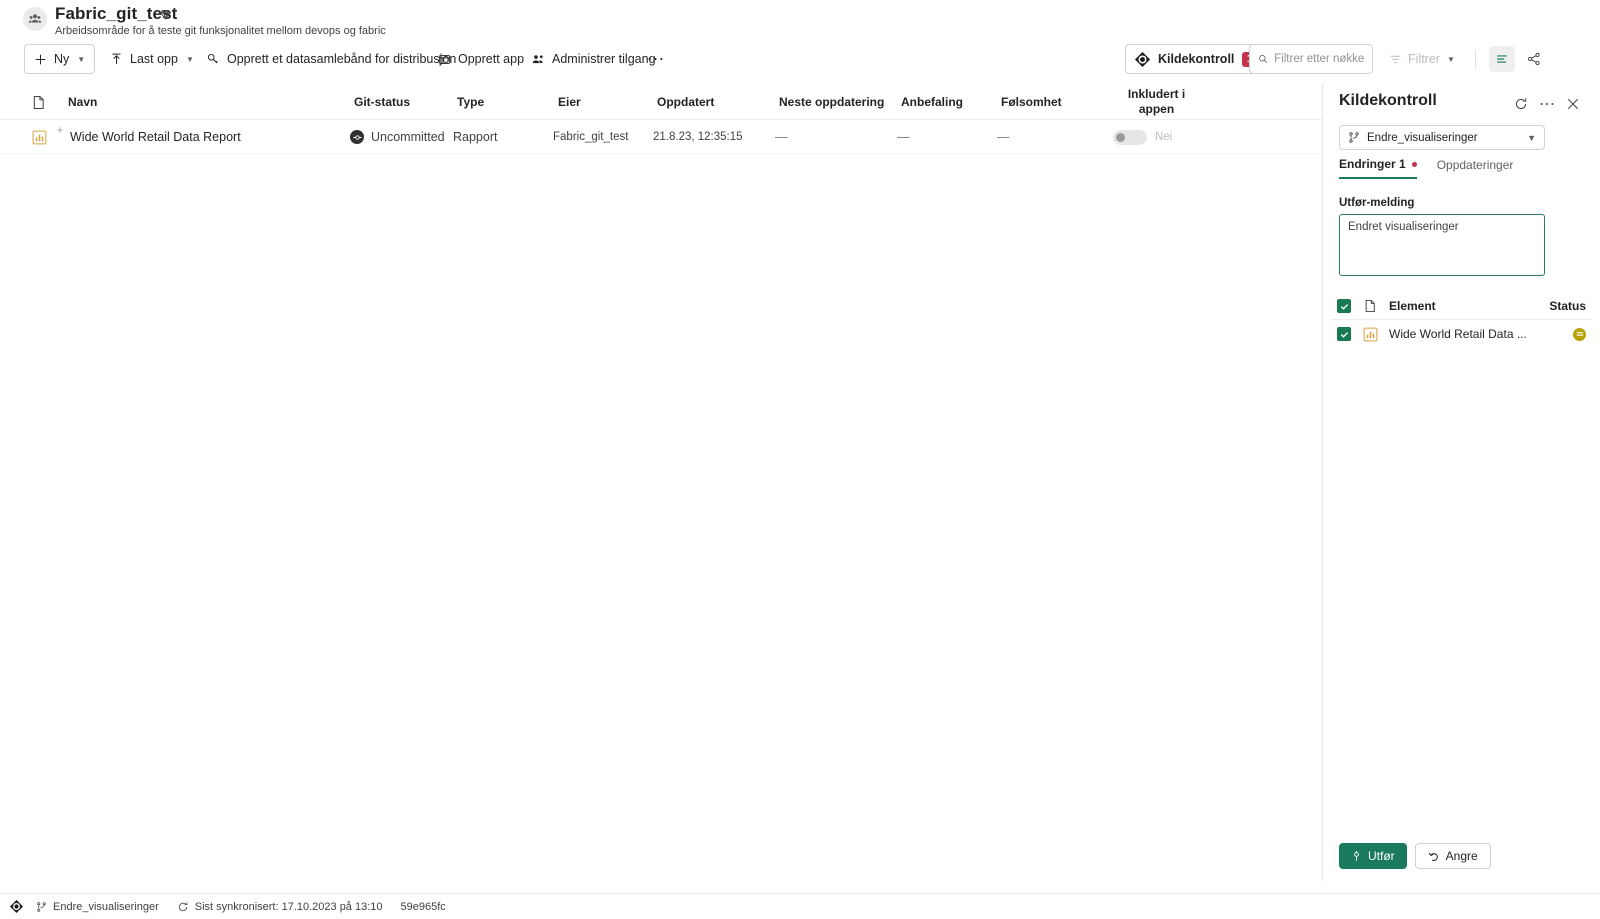  I want to click on git-status-label: Uncommitted, so click(408, 137).